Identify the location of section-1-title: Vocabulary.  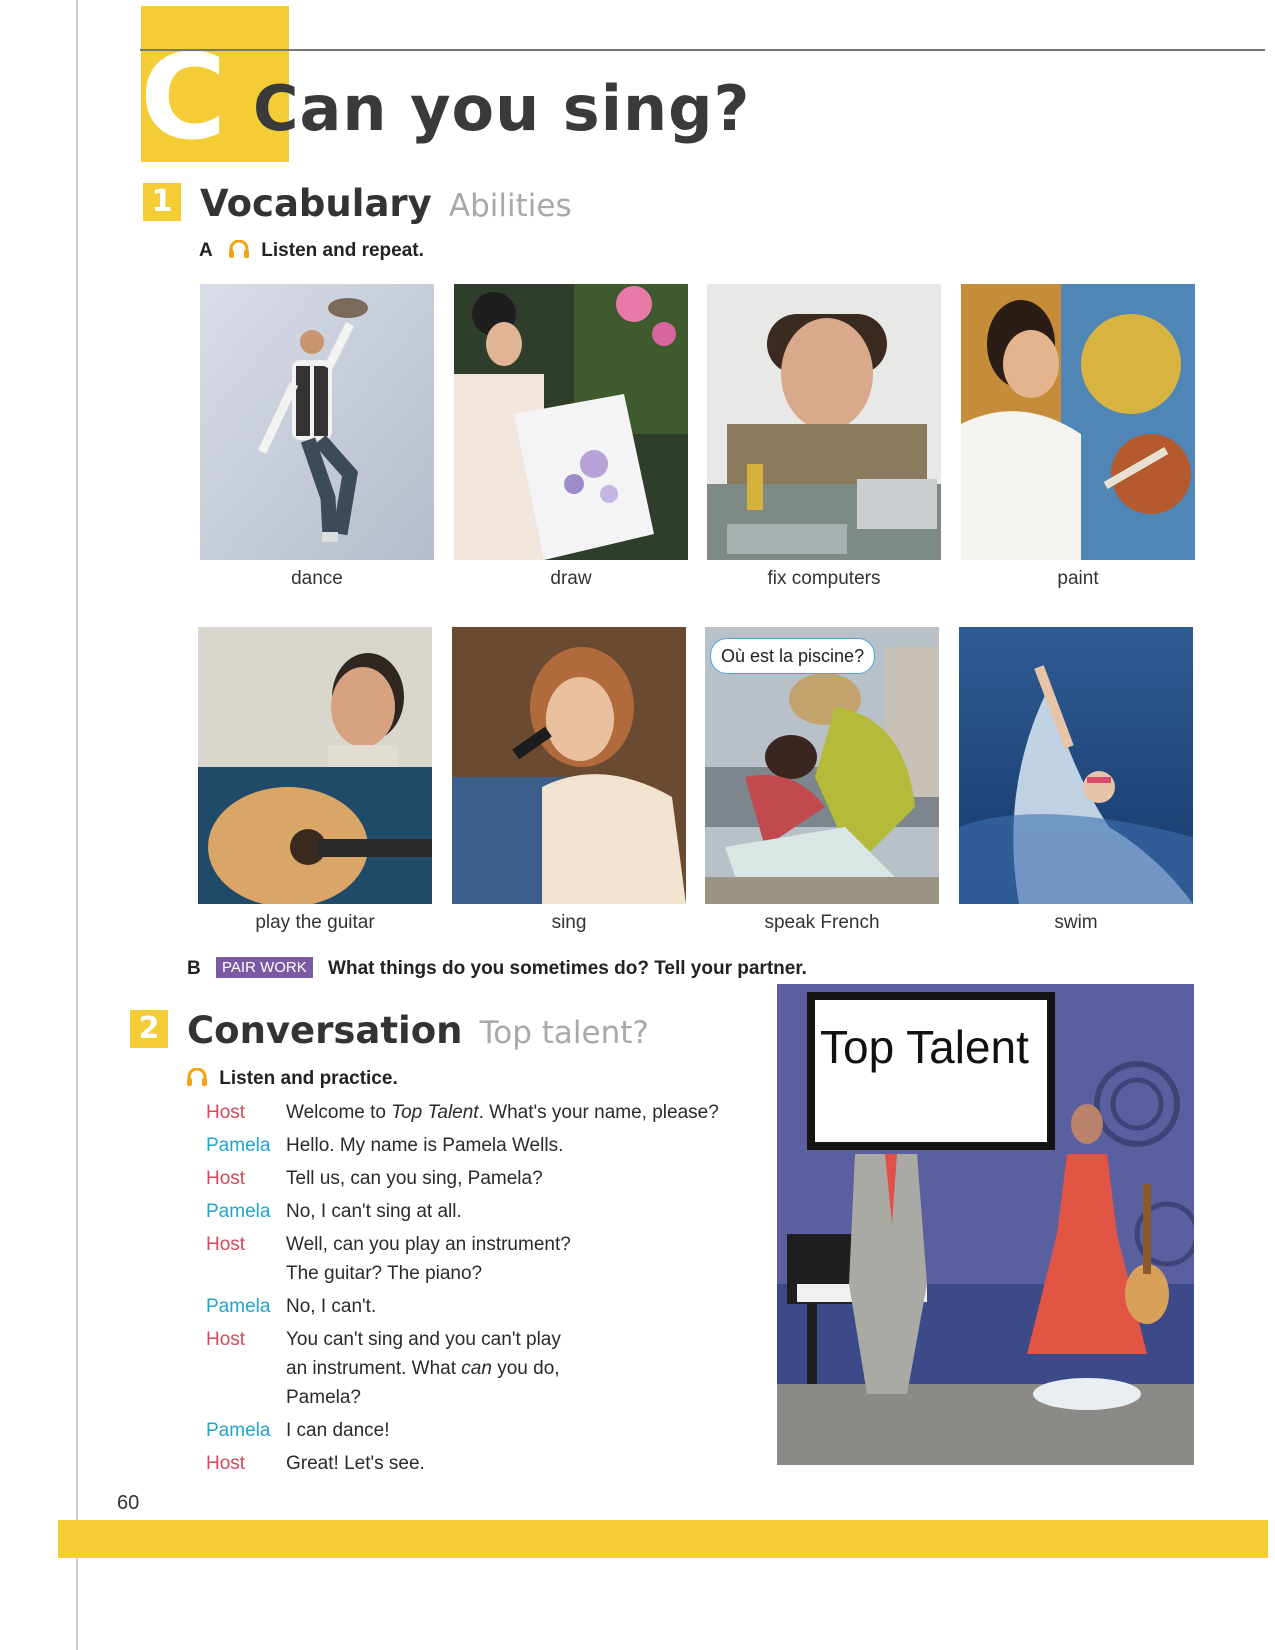
(316, 203).